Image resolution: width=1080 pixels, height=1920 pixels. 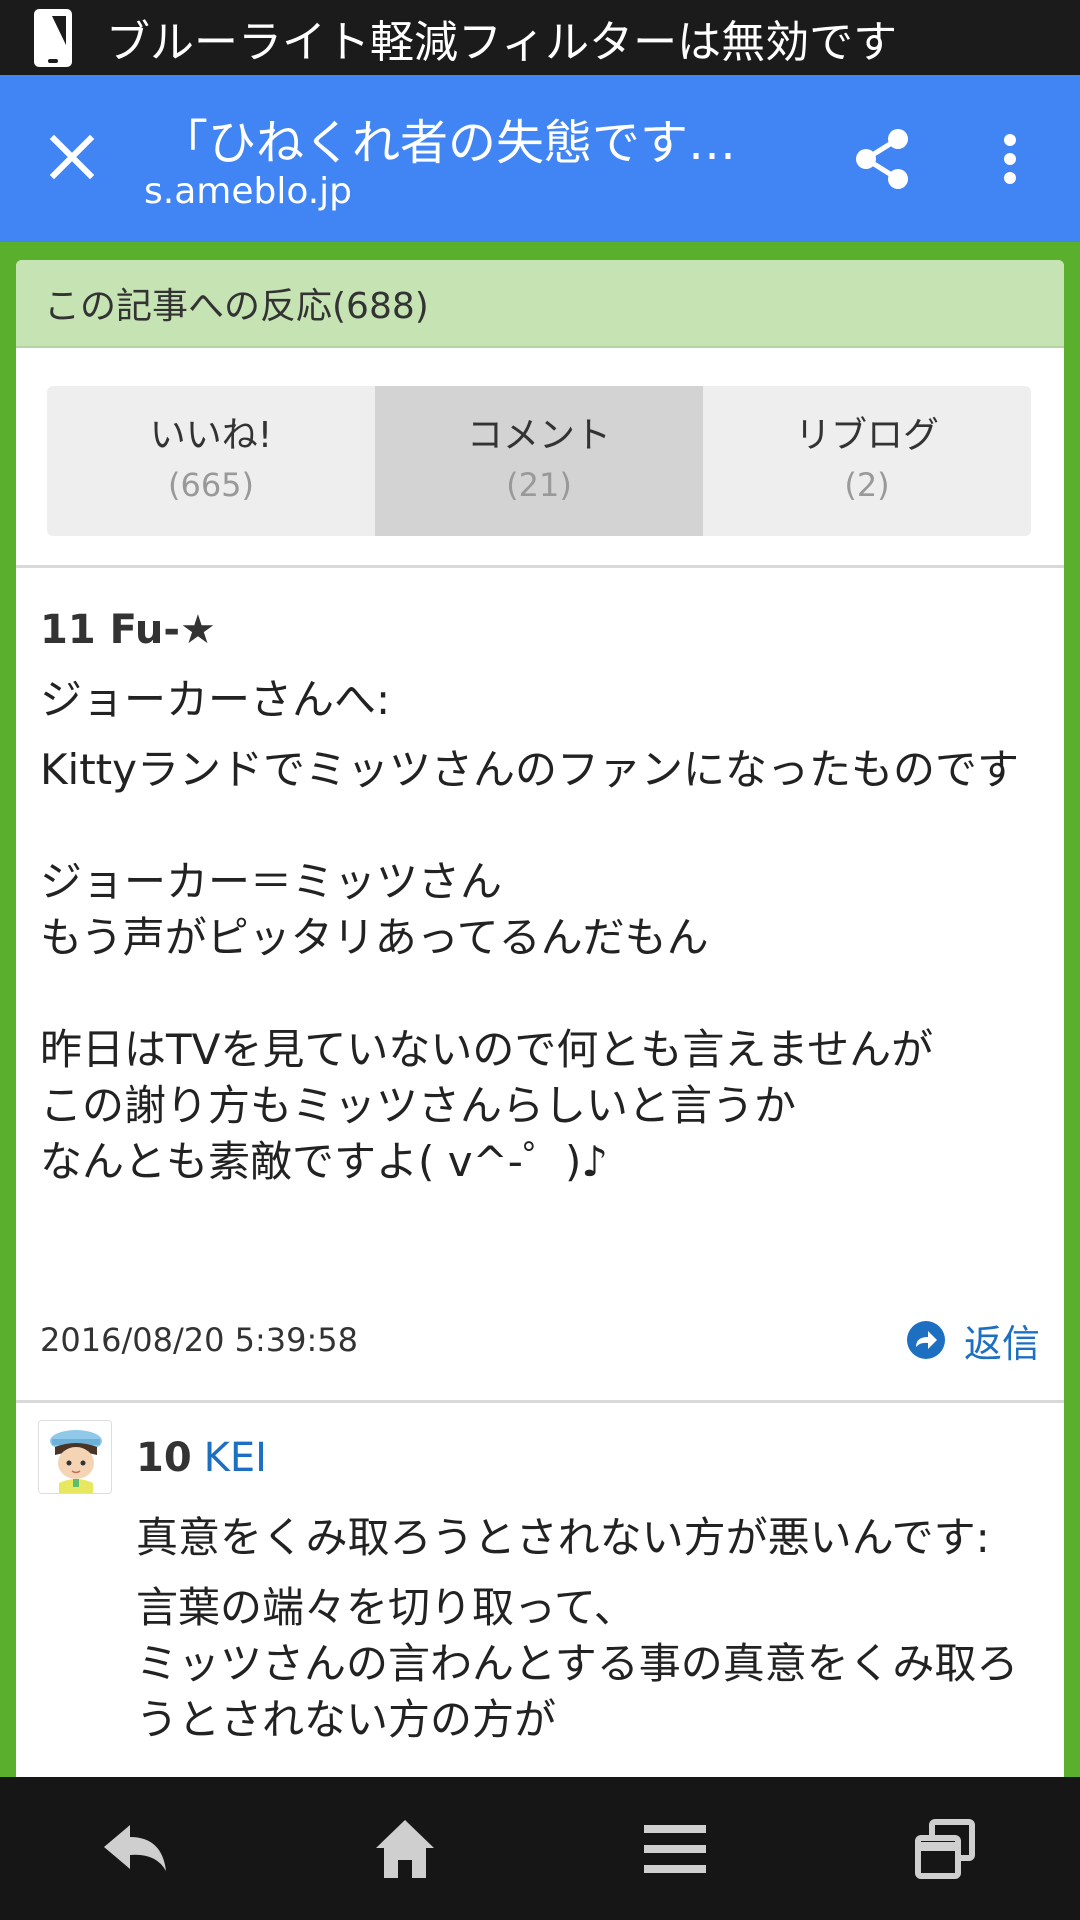 What do you see at coordinates (211, 485) in the screenshot?
I see `tab-count: (665)` at bounding box center [211, 485].